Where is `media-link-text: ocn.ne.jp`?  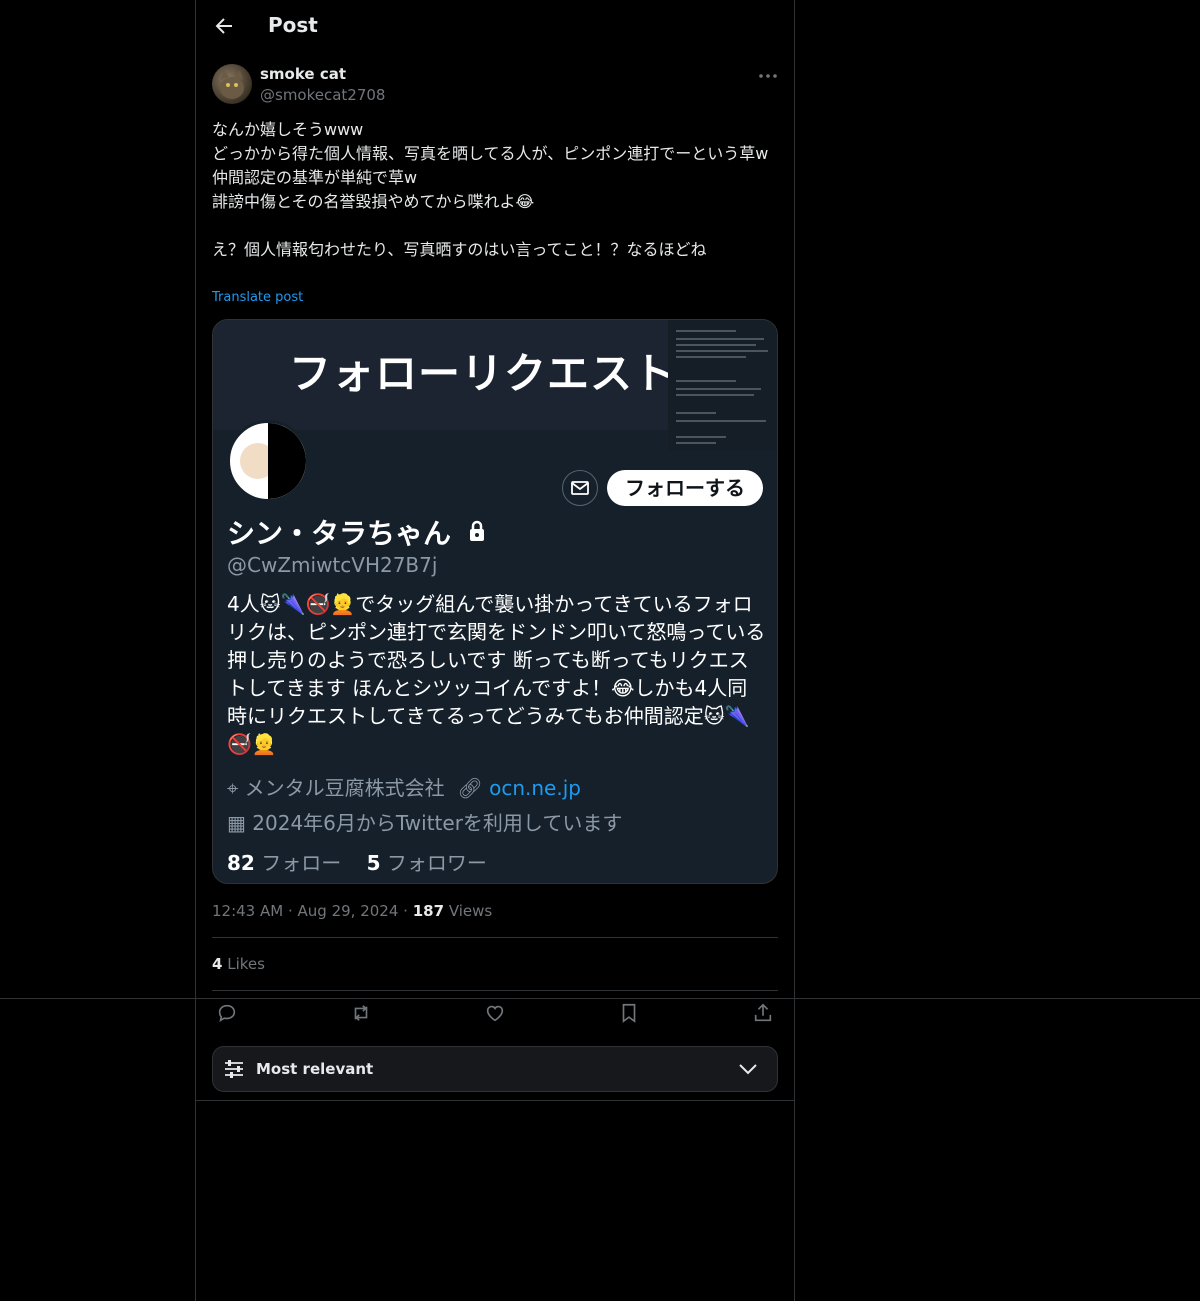
media-link-text: ocn.ne.jp is located at coordinates (535, 788).